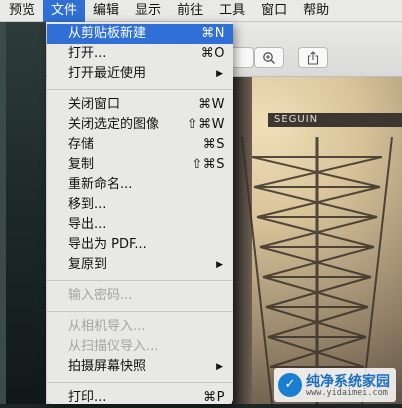  I want to click on menu-item-print: 打印... ⌘P, so click(140, 398).